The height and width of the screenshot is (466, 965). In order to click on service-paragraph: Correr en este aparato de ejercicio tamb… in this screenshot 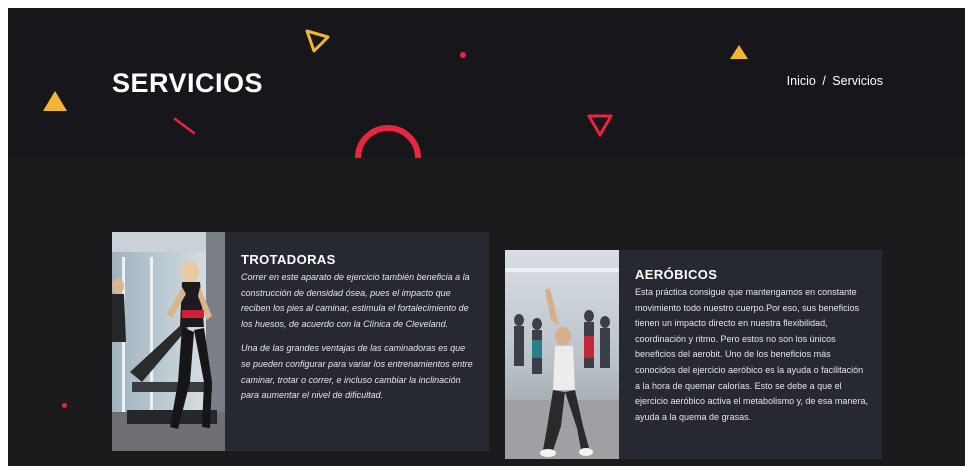, I will do `click(355, 300)`.